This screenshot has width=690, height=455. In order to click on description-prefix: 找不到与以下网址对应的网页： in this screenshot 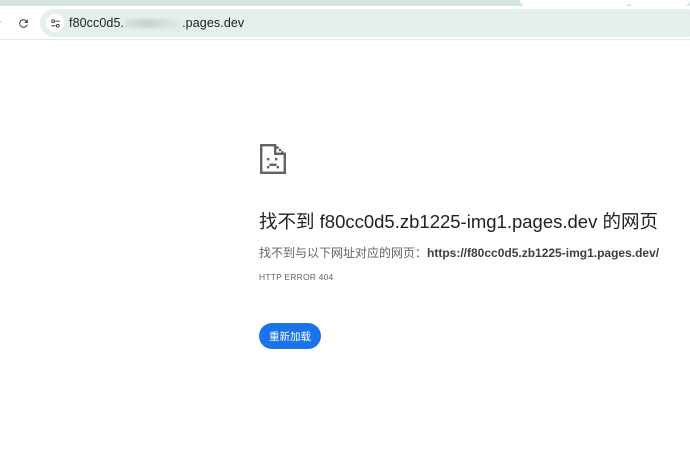, I will do `click(343, 253)`.